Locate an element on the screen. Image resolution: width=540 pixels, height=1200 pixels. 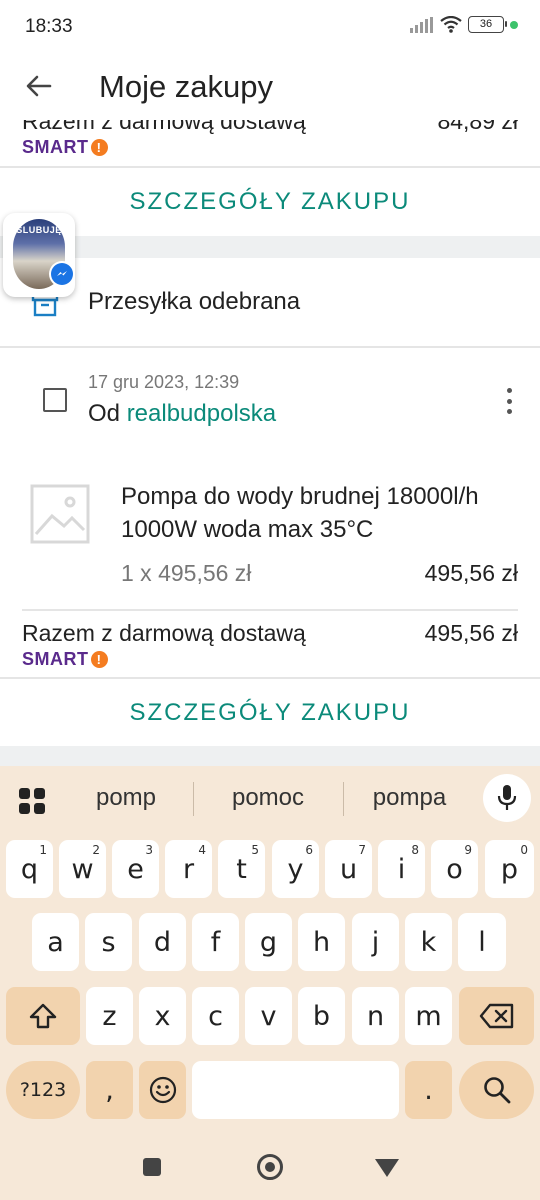
recents-icon is located at coordinates (152, 1167).